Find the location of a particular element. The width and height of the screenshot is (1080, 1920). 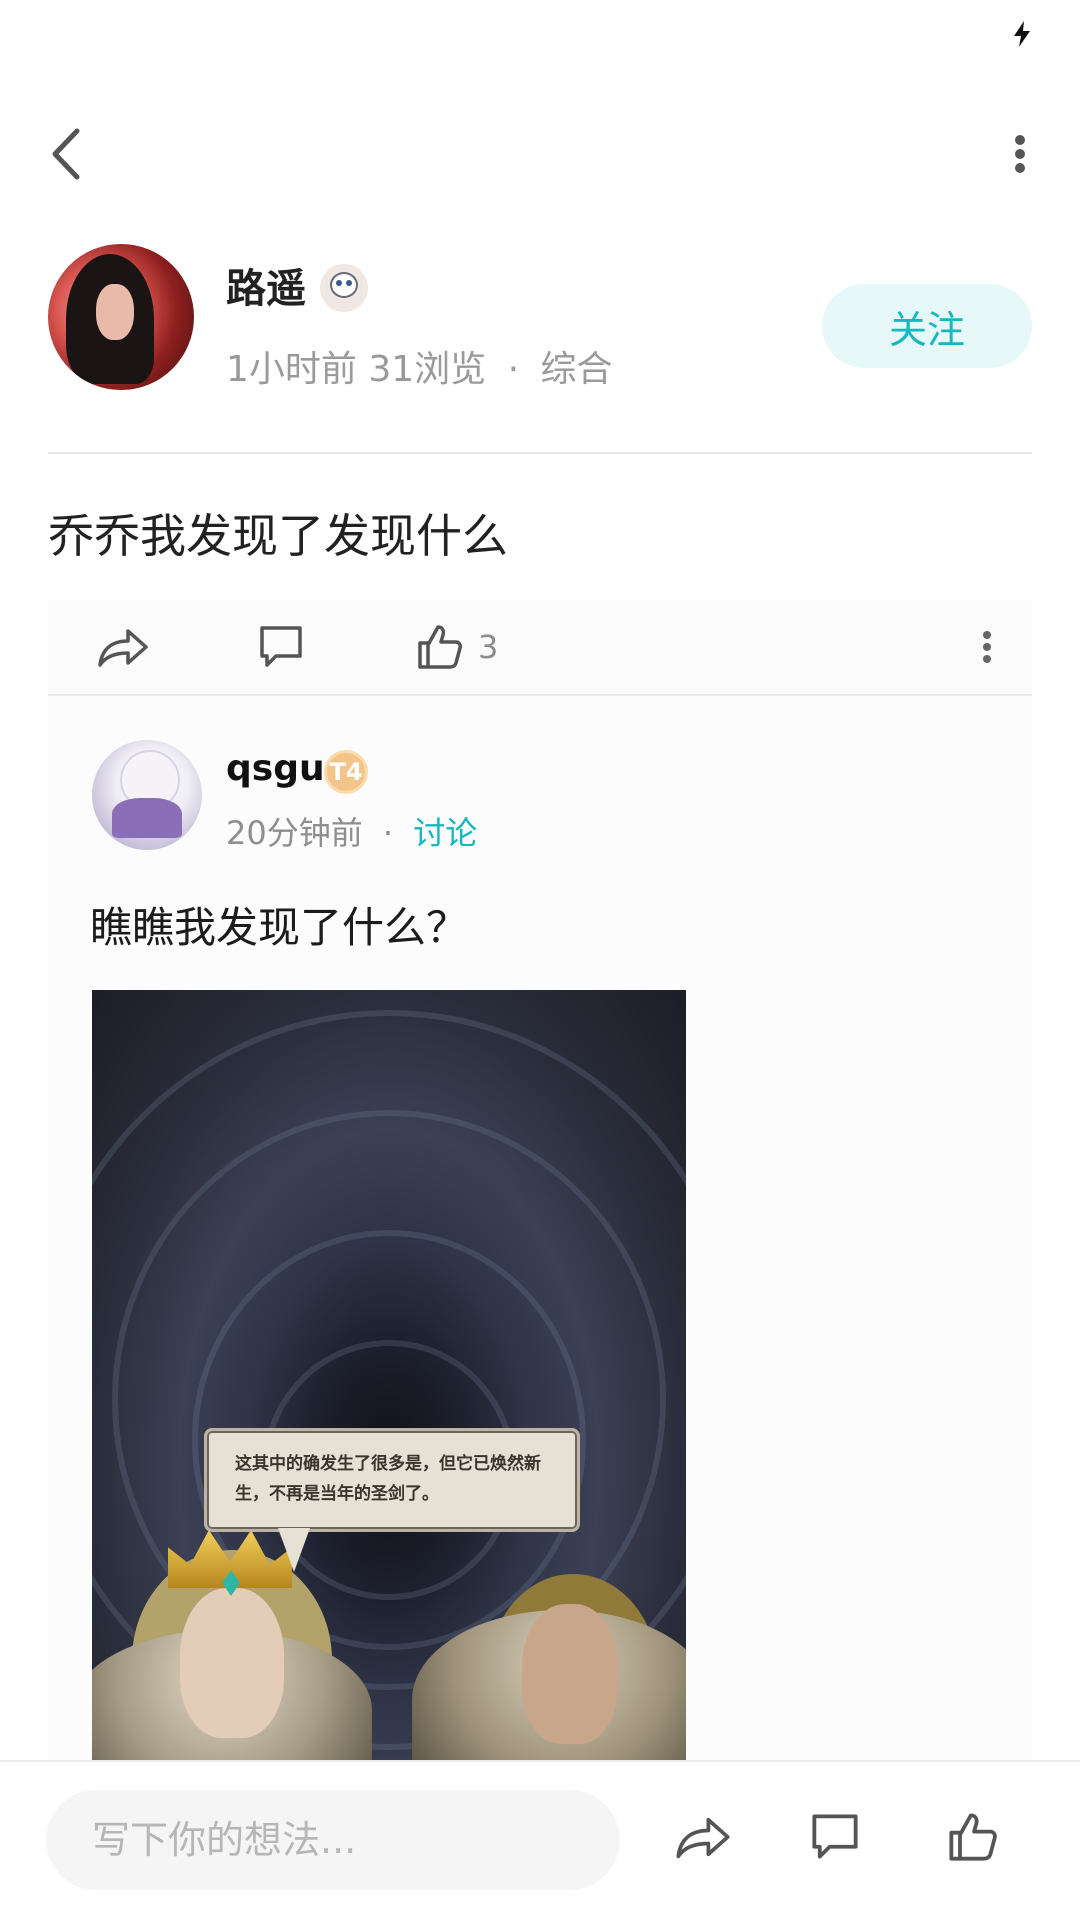

charging-bolt-icon is located at coordinates (1022, 34).